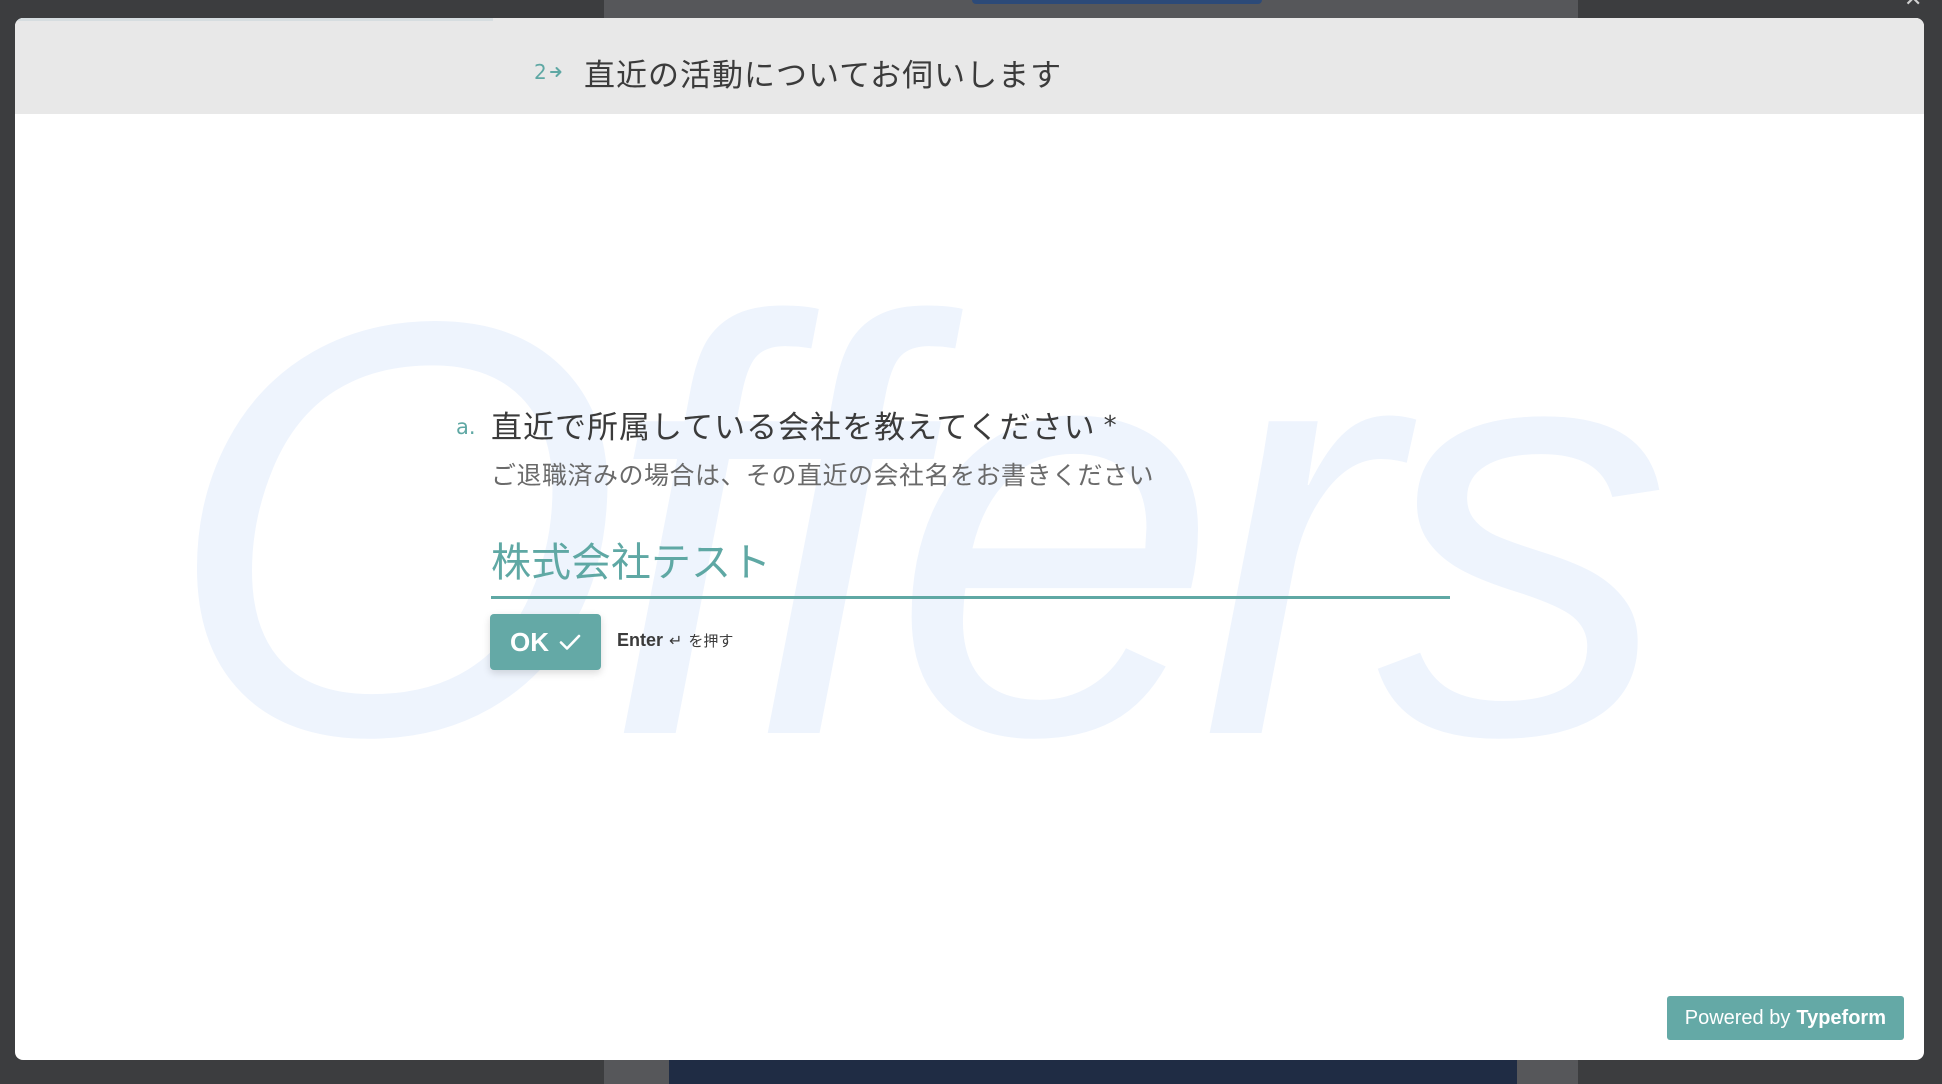  What do you see at coordinates (970, 559) in the screenshot?
I see `company-name-input` at bounding box center [970, 559].